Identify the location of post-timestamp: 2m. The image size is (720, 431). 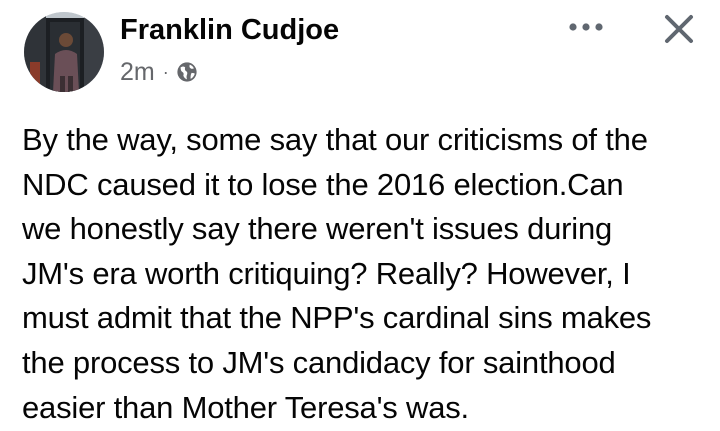
(137, 72).